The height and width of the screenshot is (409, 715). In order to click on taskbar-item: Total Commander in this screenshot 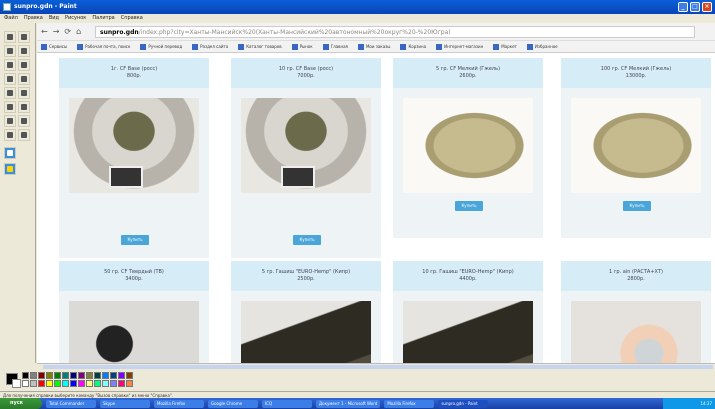, I will do `click(71, 403)`.